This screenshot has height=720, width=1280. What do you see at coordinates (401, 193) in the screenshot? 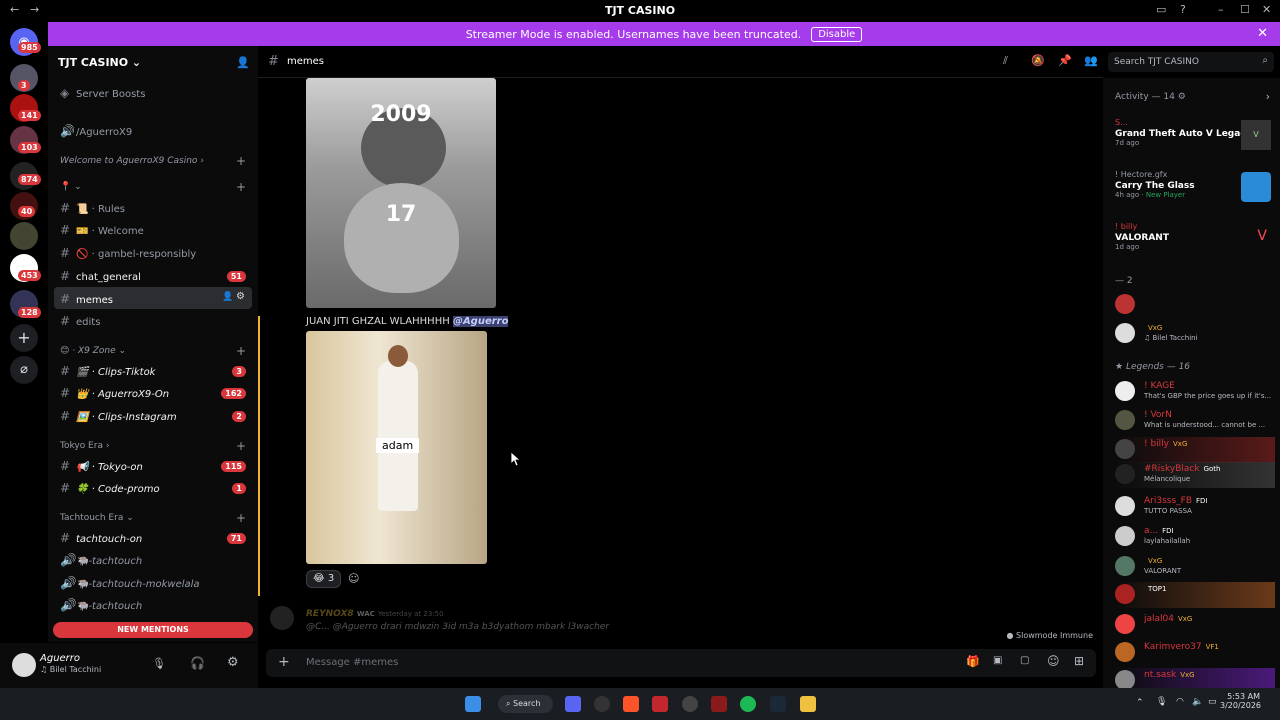
I see `meme-image-lion-cat: 2009 17` at bounding box center [401, 193].